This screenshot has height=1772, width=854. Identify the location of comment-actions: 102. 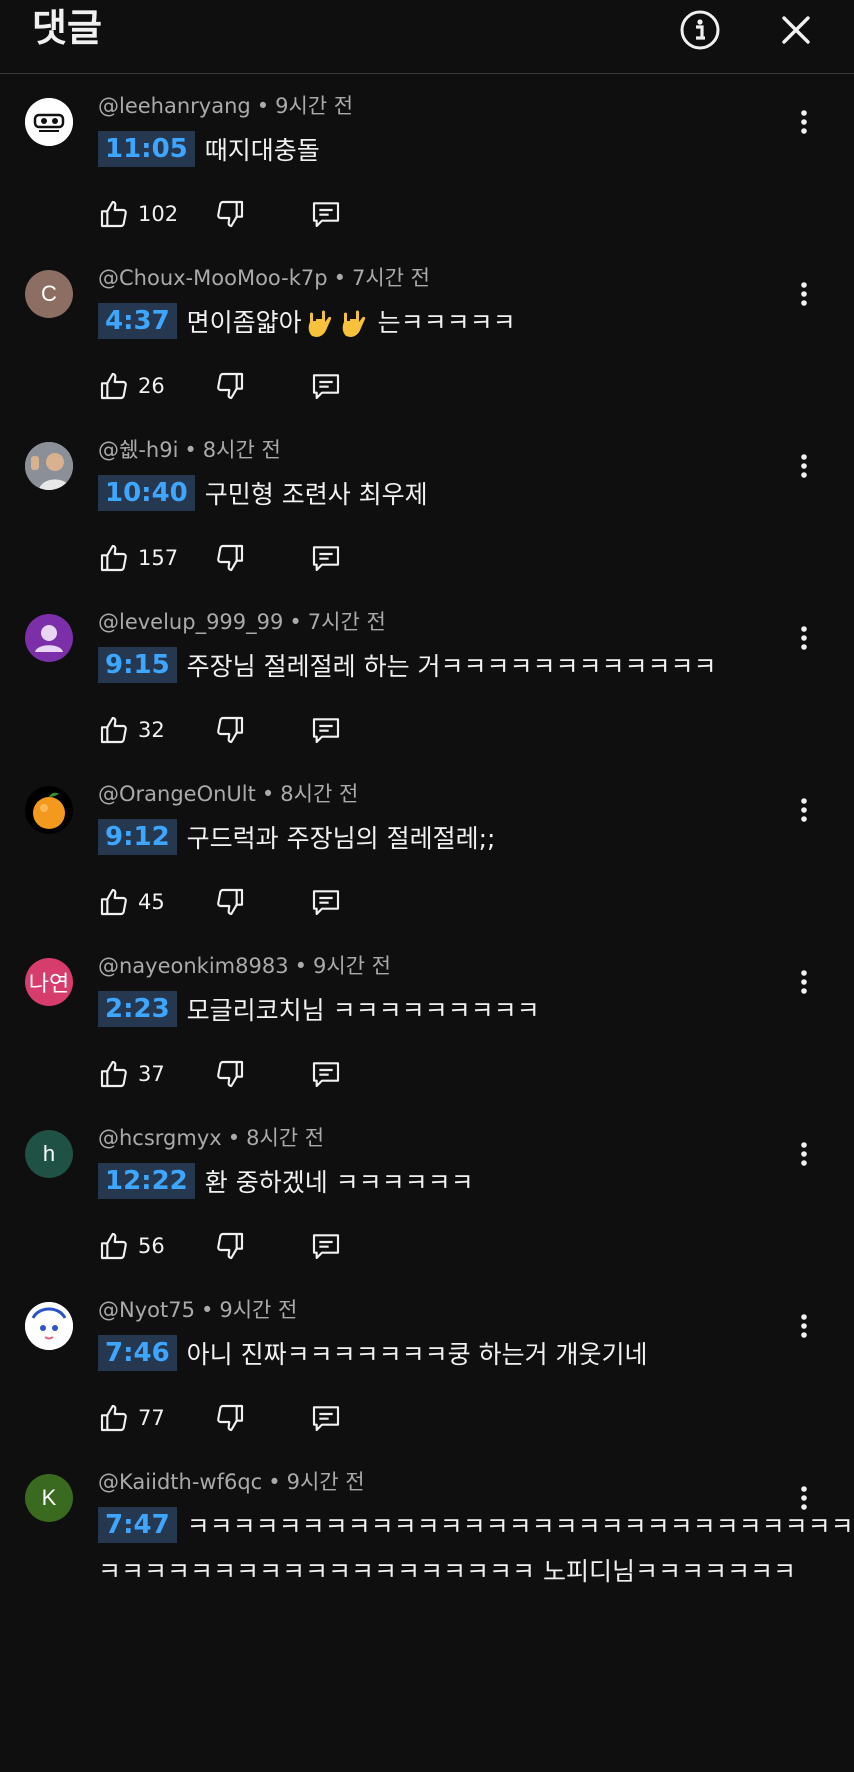
(298, 214).